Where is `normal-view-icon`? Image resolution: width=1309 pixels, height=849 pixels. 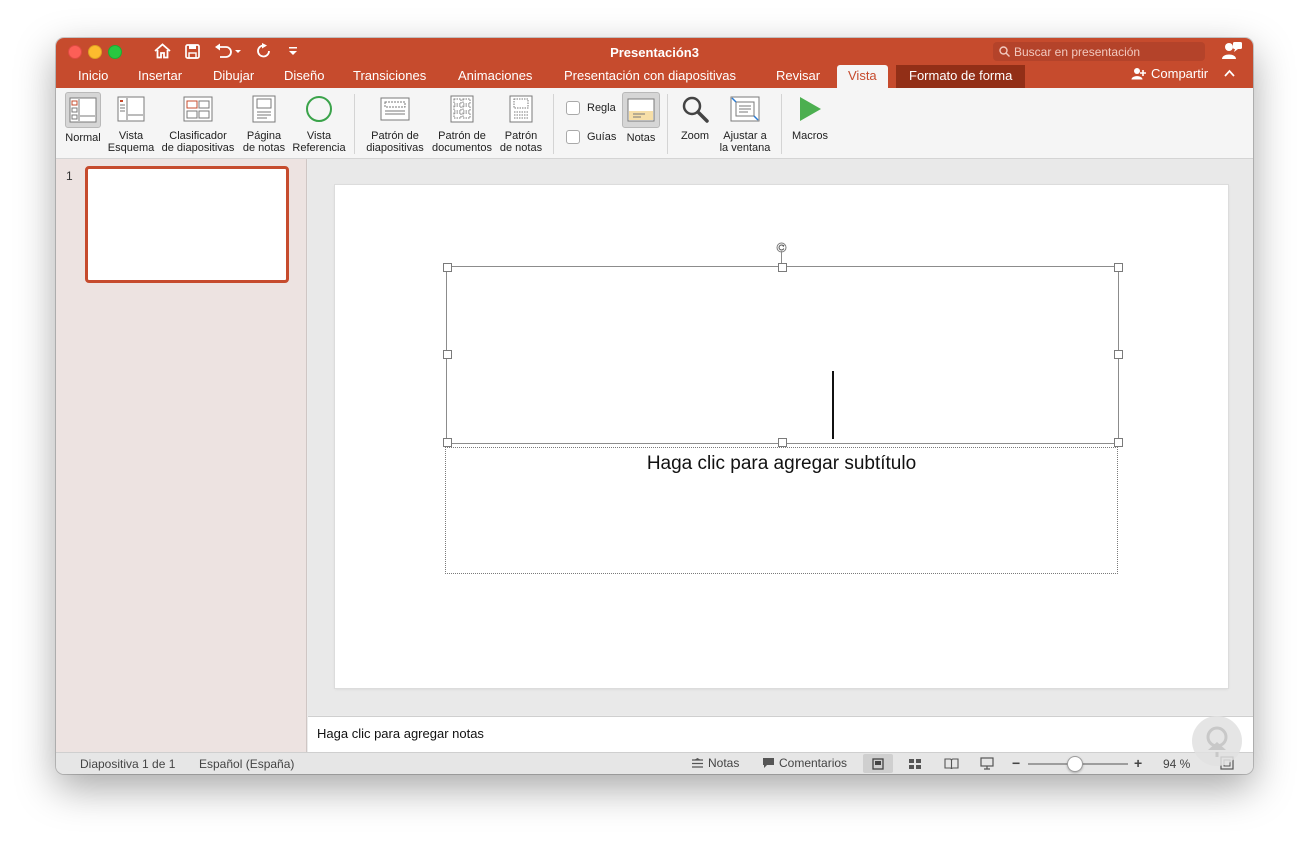 normal-view-icon is located at coordinates (83, 110).